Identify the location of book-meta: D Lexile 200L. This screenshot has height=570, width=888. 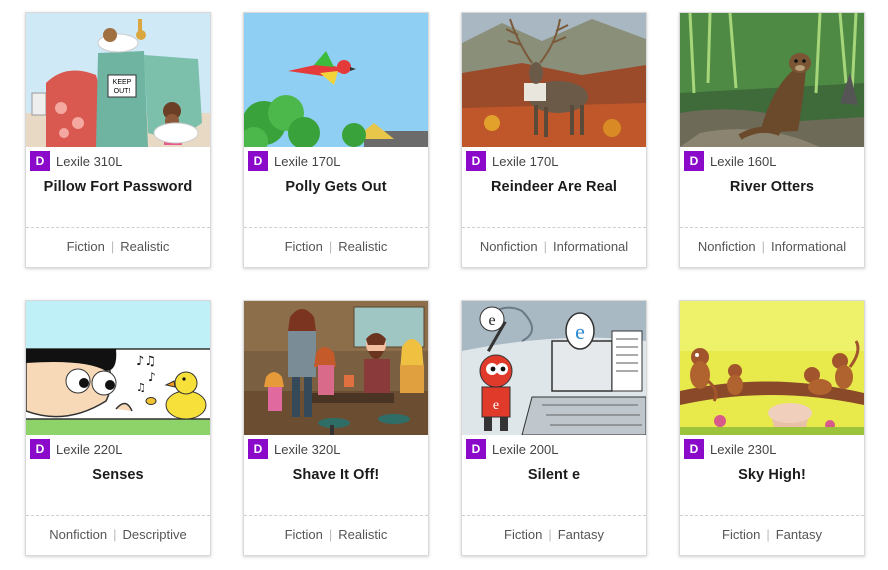
(512, 449).